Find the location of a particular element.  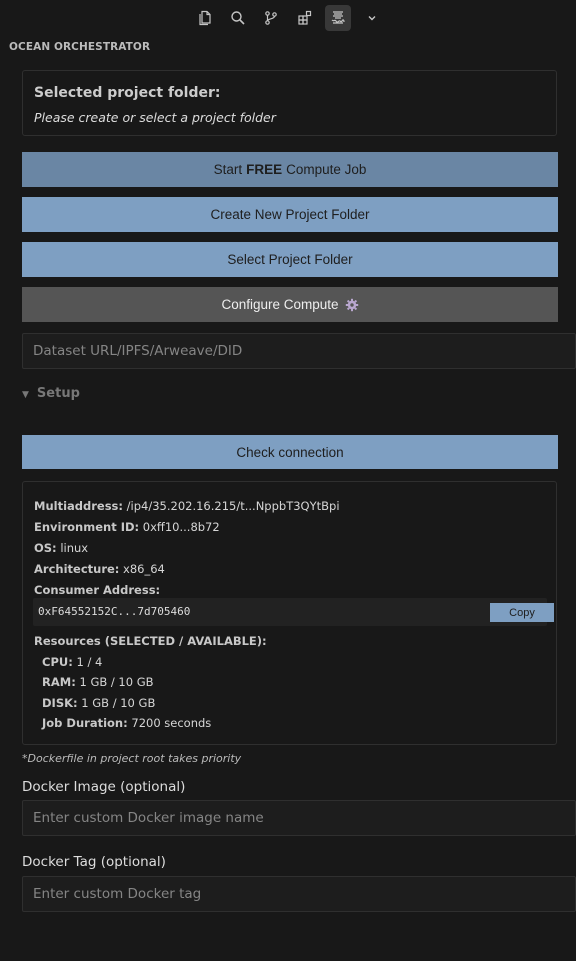

cpu-value: 1 / 4 is located at coordinates (89, 662).